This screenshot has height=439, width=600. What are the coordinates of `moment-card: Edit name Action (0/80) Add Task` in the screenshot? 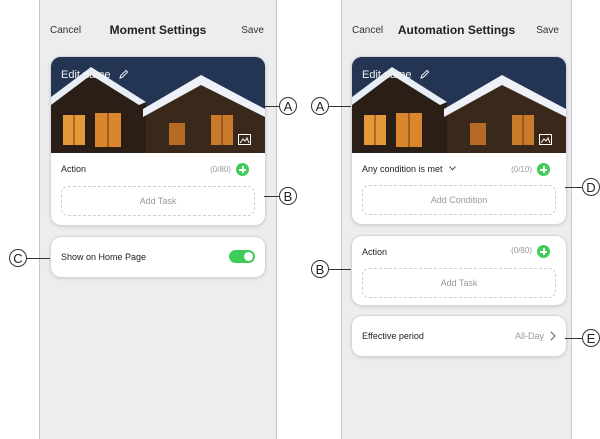 It's located at (158, 141).